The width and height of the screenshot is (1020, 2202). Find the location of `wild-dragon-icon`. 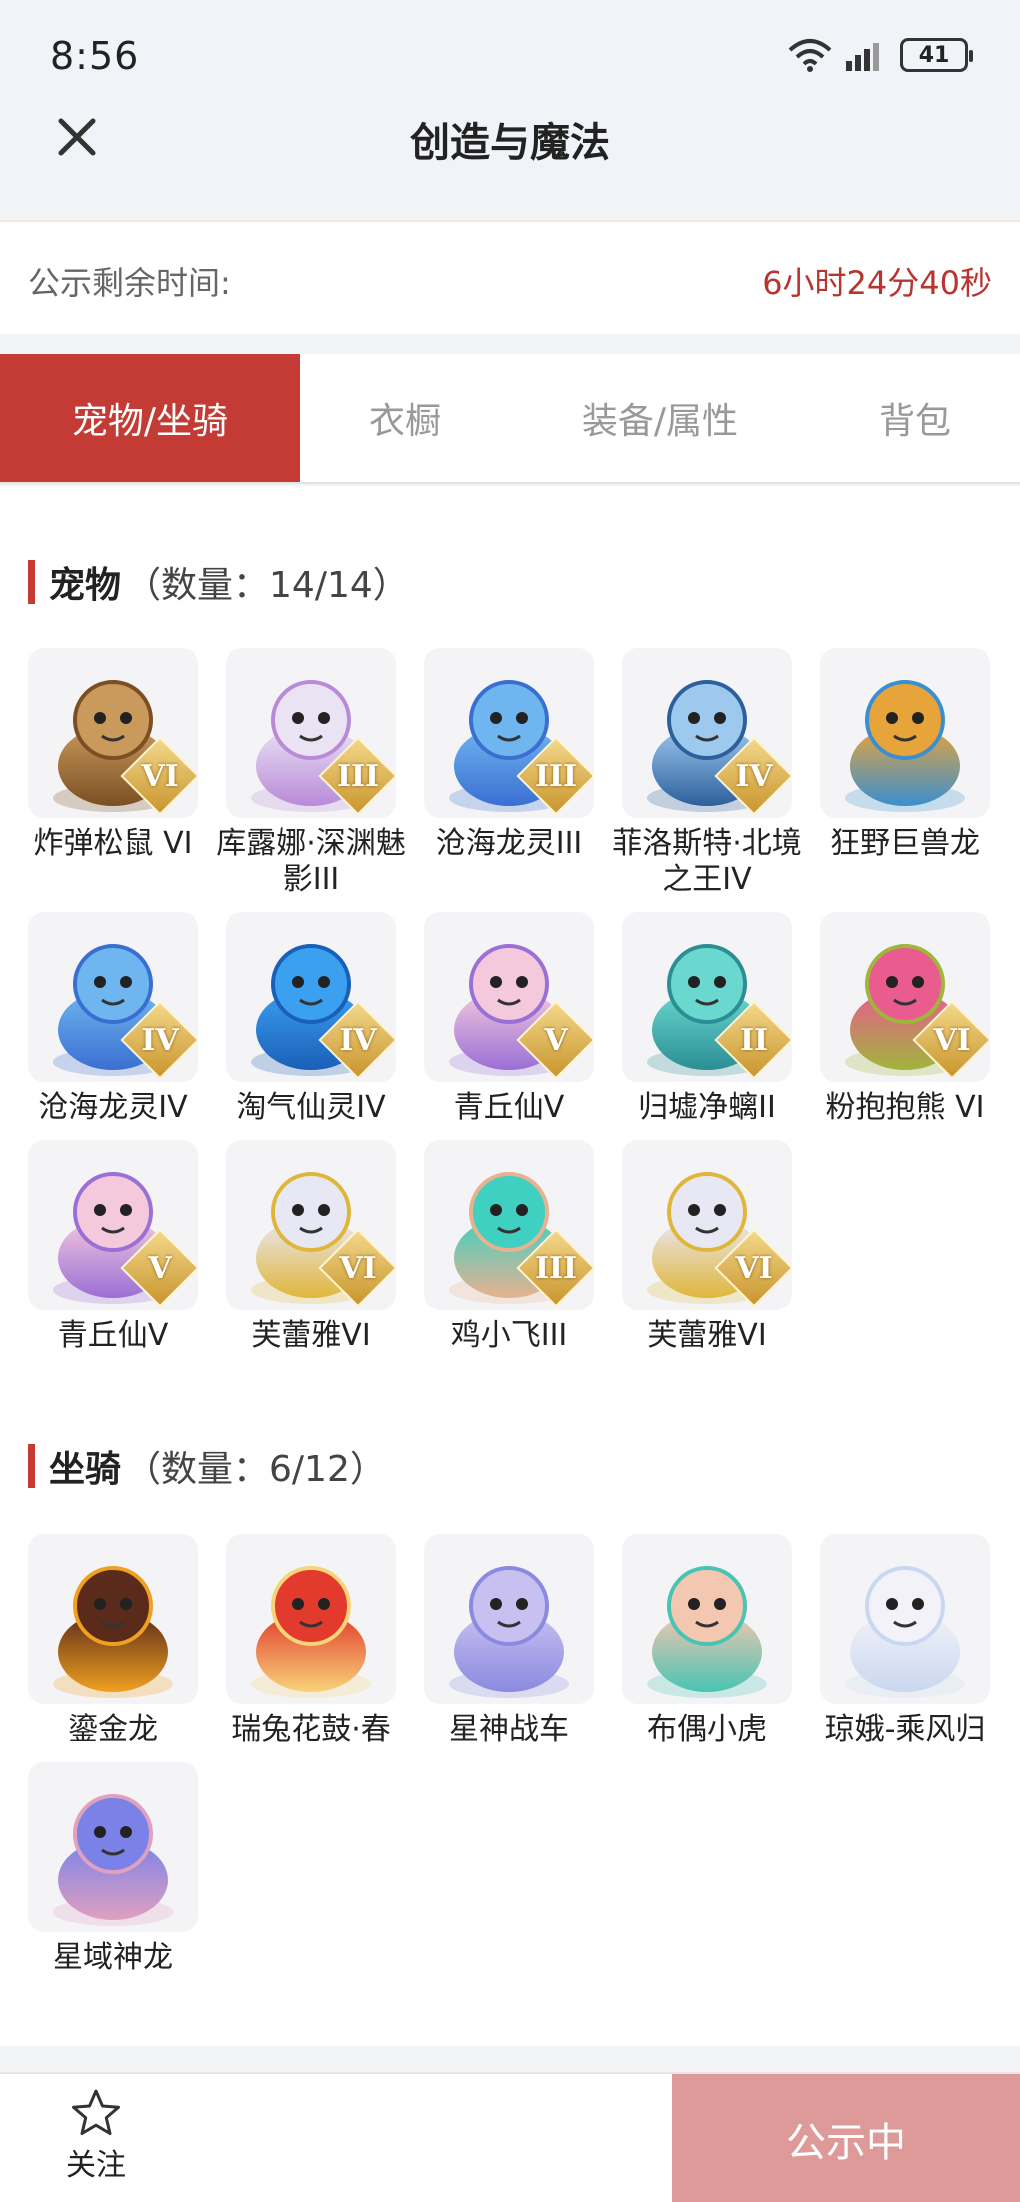

wild-dragon-icon is located at coordinates (905, 746).